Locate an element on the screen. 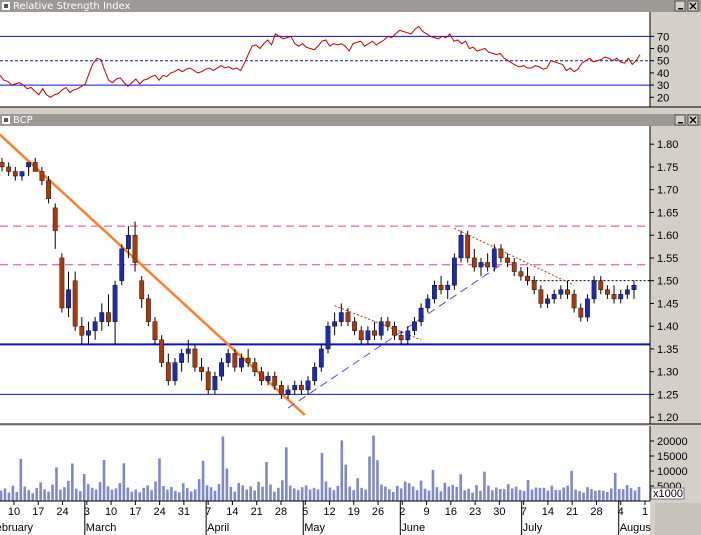  price-tick-label: 1.35 is located at coordinates (667, 350).